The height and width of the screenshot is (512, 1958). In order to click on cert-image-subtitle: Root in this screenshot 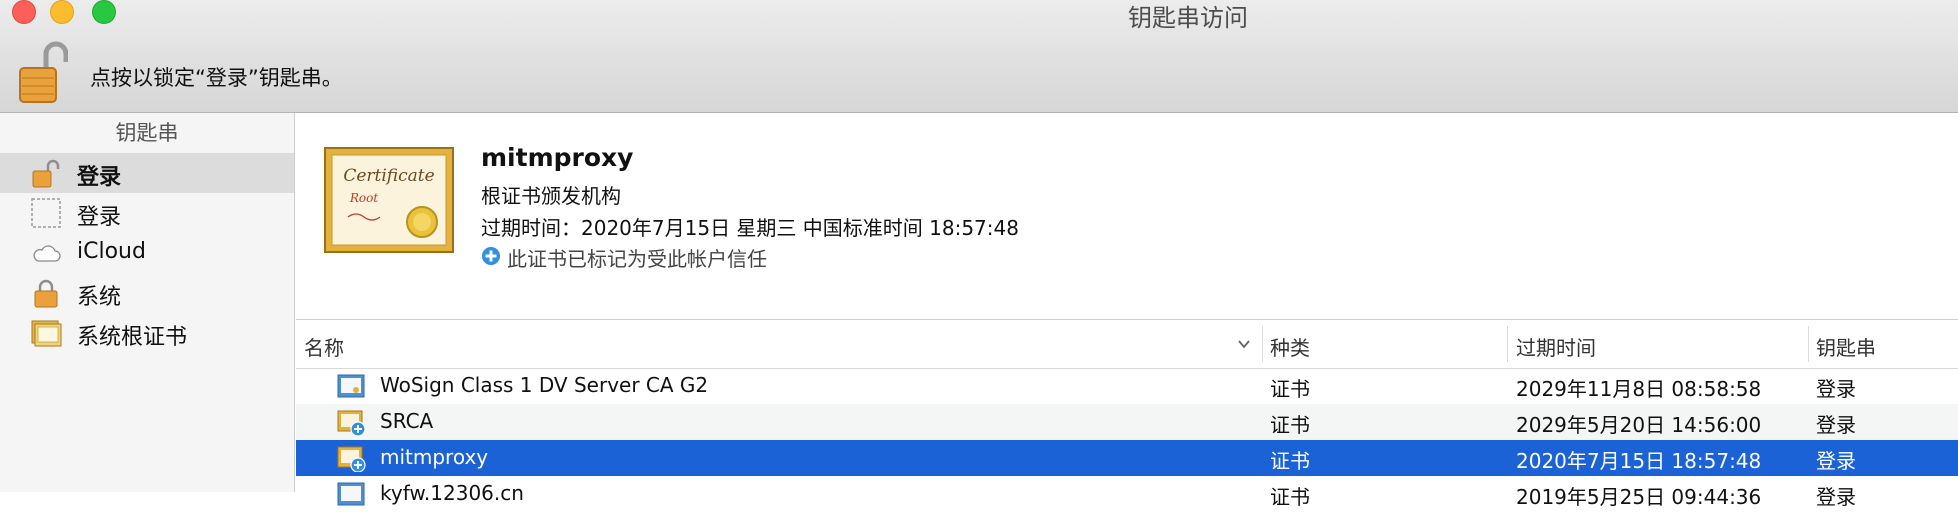, I will do `click(363, 198)`.